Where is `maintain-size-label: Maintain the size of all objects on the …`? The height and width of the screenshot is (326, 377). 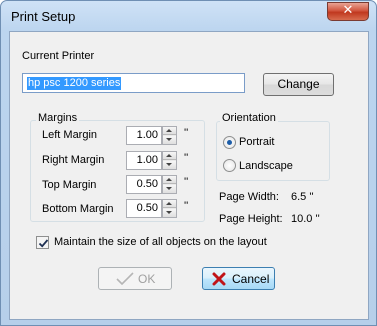 maintain-size-label: Maintain the size of all objects on the … is located at coordinates (160, 242).